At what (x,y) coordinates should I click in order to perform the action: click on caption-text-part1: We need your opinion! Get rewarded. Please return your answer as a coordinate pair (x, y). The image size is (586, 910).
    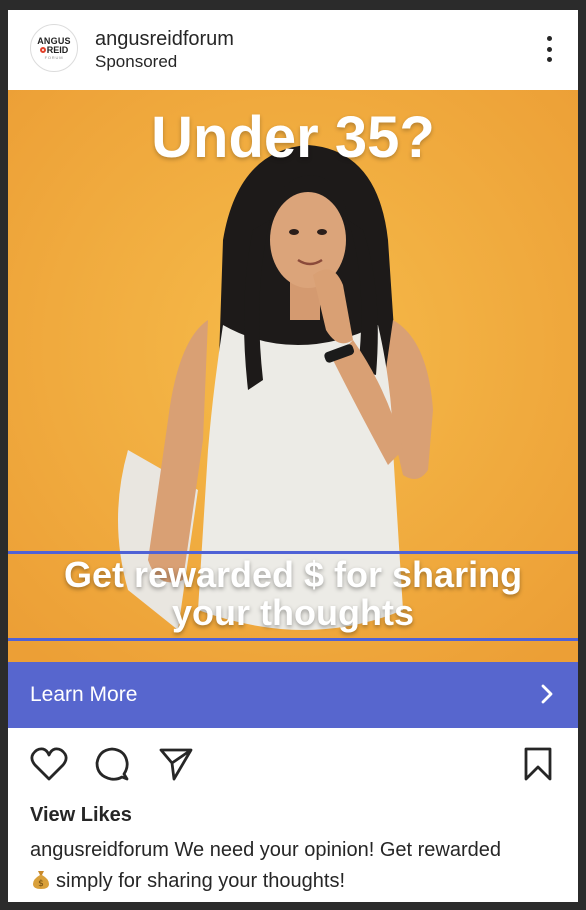
    Looking at the image, I should click on (338, 850).